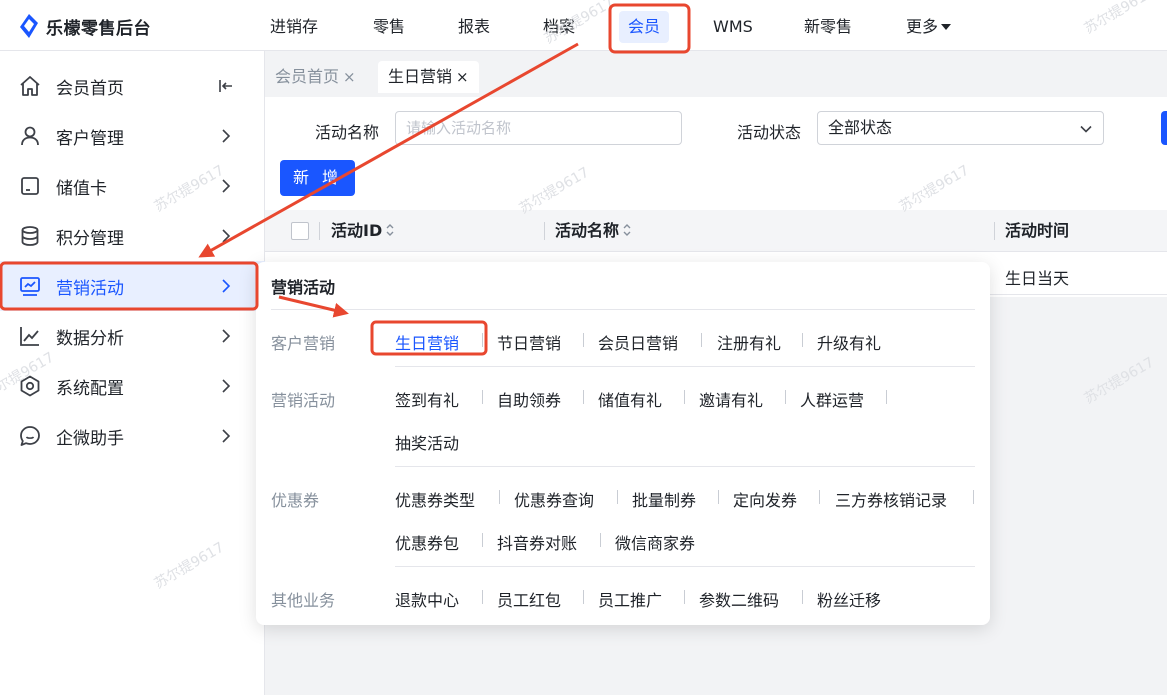  Describe the element at coordinates (828, 27) in the screenshot. I see `topnav-item-new-retail: 新零售` at that location.